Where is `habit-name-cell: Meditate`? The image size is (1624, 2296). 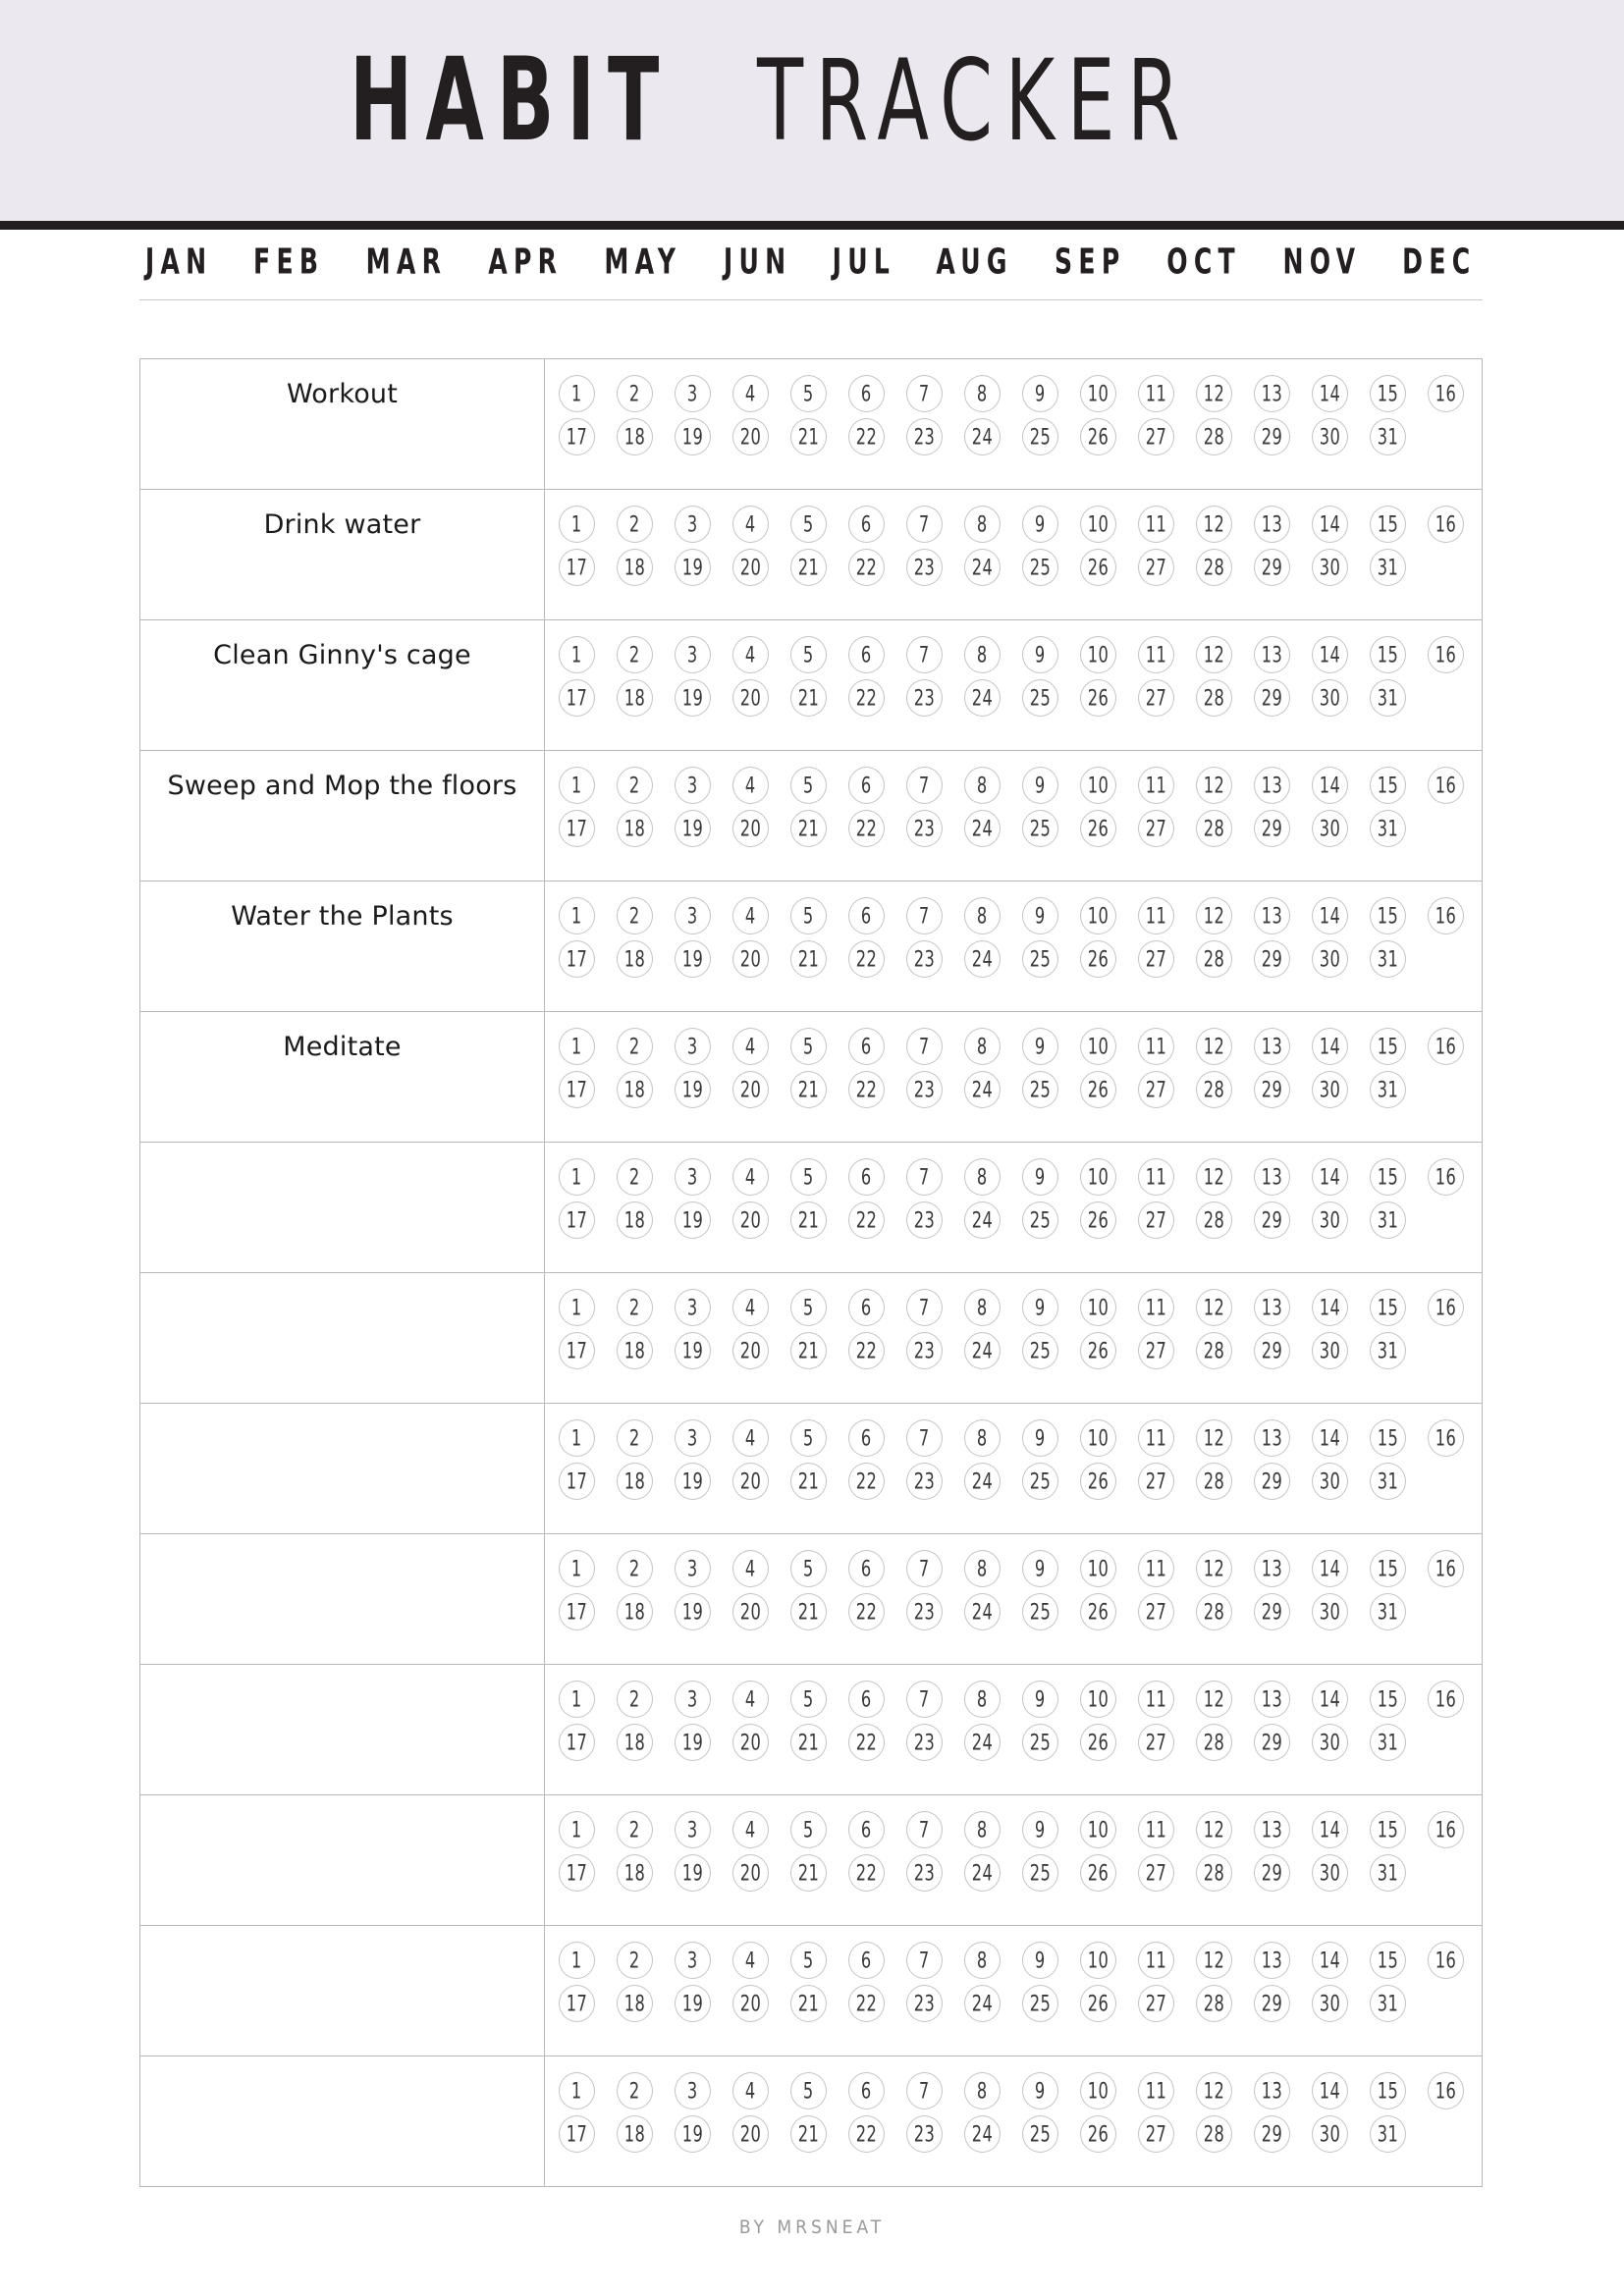 habit-name-cell: Meditate is located at coordinates (342, 1077).